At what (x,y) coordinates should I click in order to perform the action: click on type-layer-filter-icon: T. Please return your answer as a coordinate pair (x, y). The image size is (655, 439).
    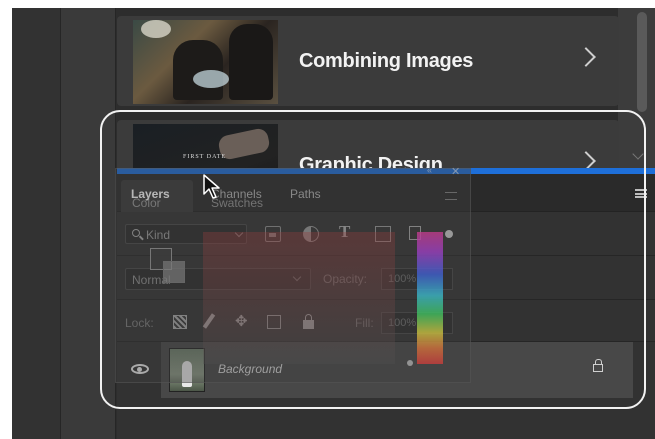
    Looking at the image, I should click on (347, 231).